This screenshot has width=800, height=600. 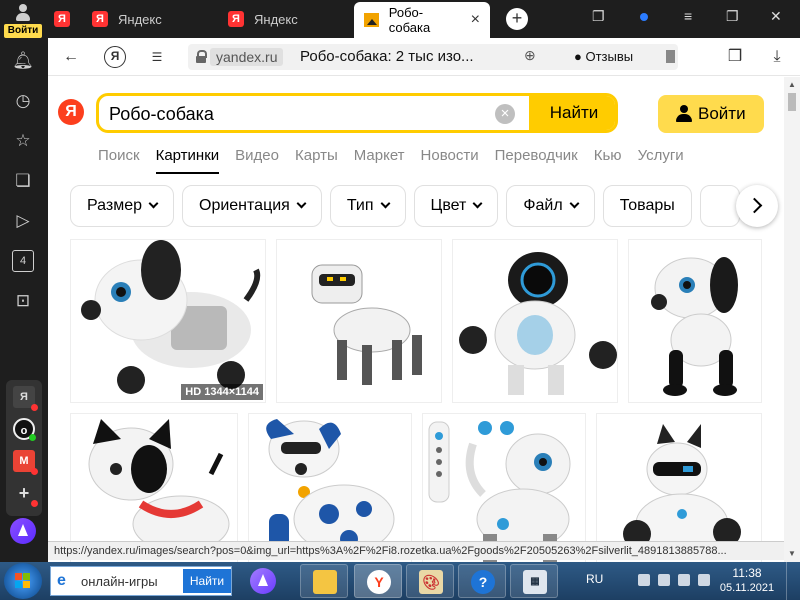 What do you see at coordinates (777, 57) in the screenshot?
I see `download-icon: ⤓` at bounding box center [777, 57].